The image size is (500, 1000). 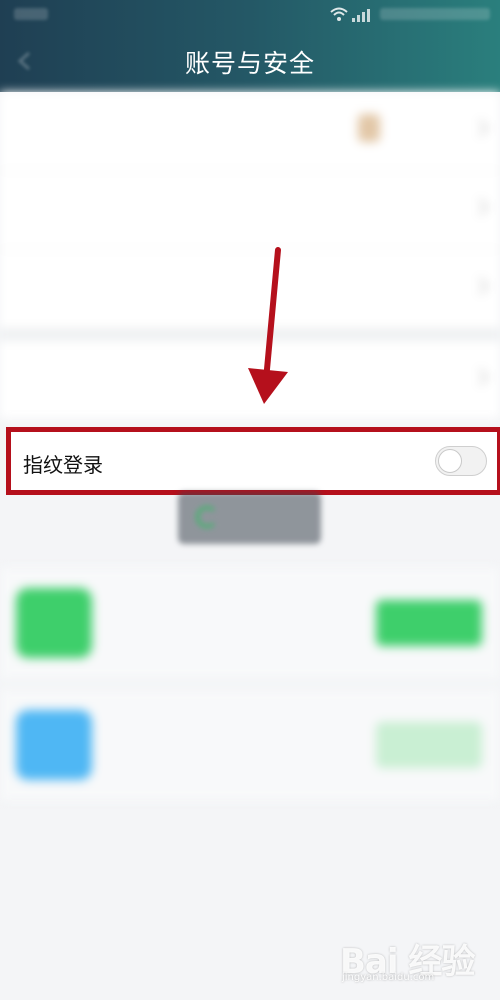 I want to click on status-bar, so click(x=250, y=17).